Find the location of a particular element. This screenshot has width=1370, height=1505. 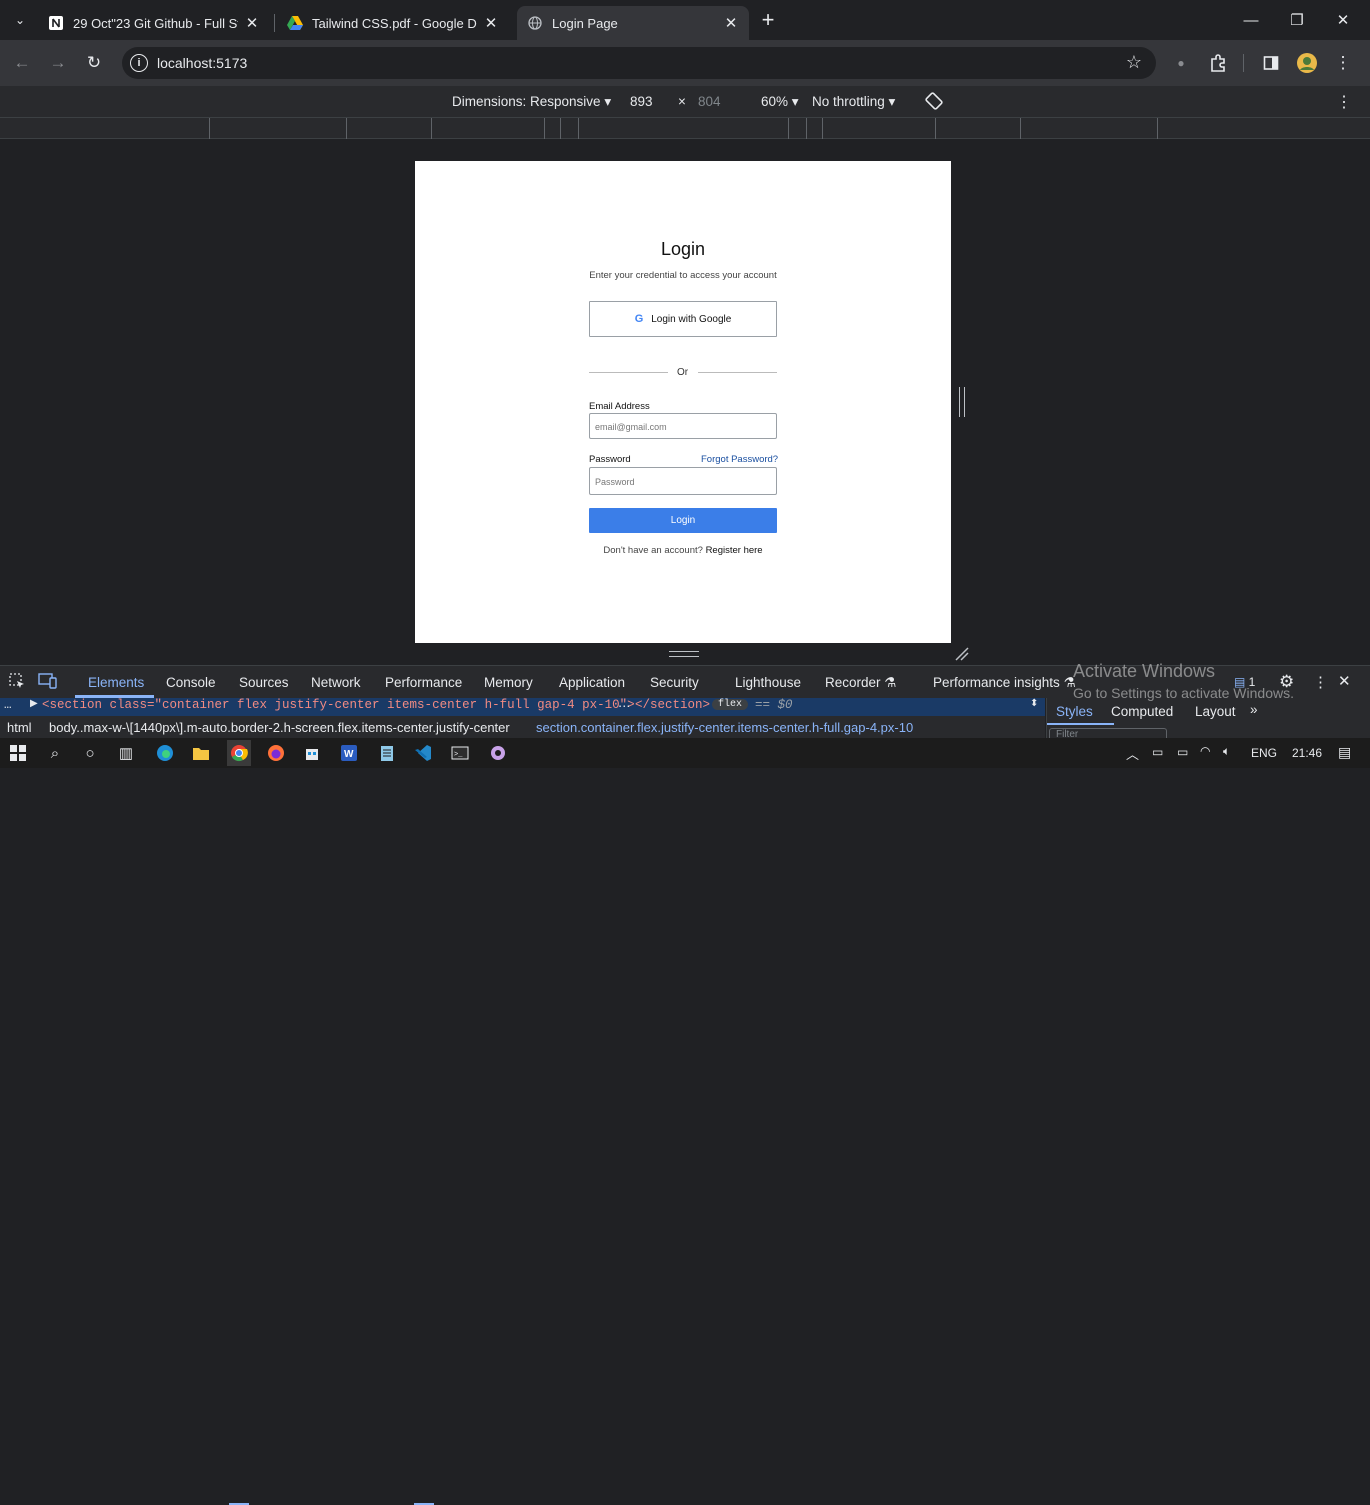

device-toolbar-menu-icon: ⋮ is located at coordinates (1344, 102).